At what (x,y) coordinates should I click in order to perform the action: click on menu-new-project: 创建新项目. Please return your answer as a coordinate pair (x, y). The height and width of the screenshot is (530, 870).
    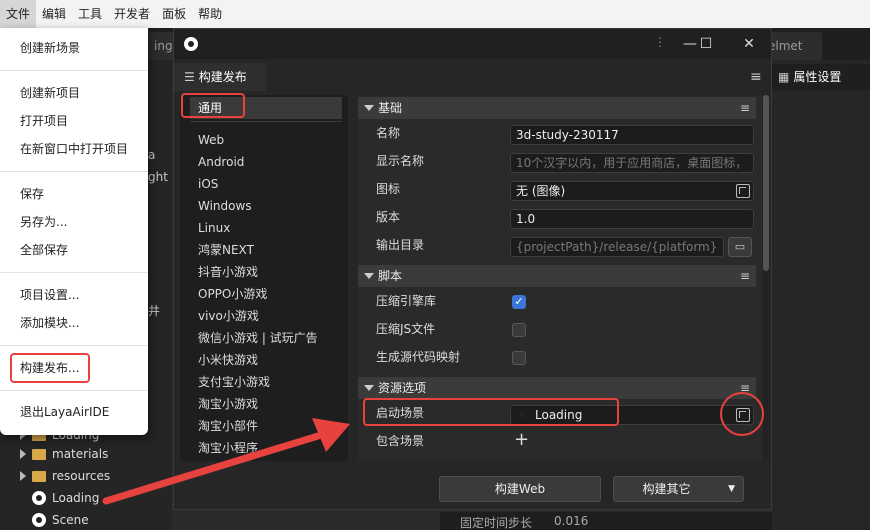
    Looking at the image, I should click on (50, 93).